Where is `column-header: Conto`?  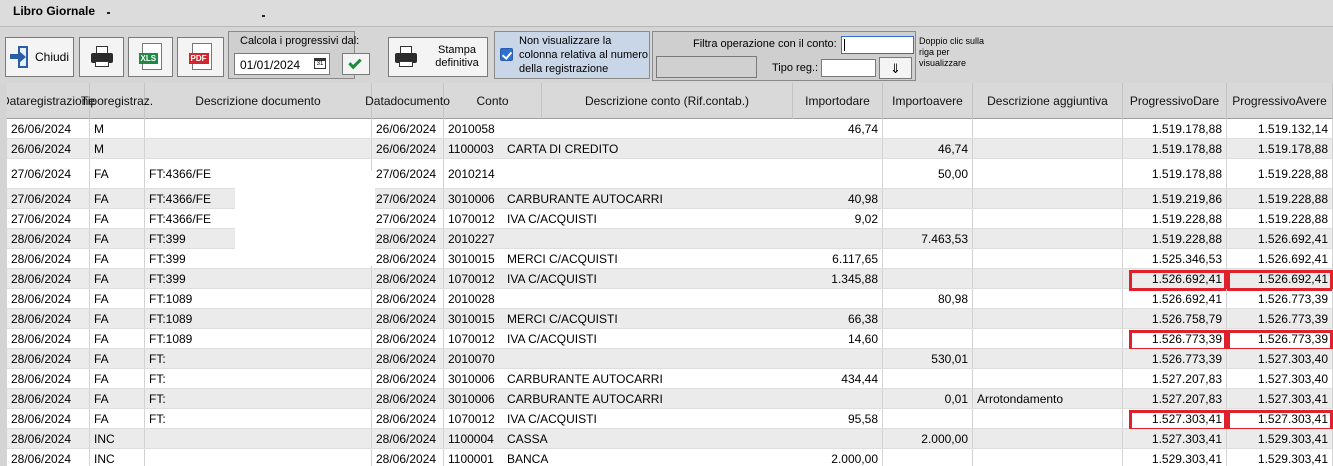 column-header: Conto is located at coordinates (493, 101).